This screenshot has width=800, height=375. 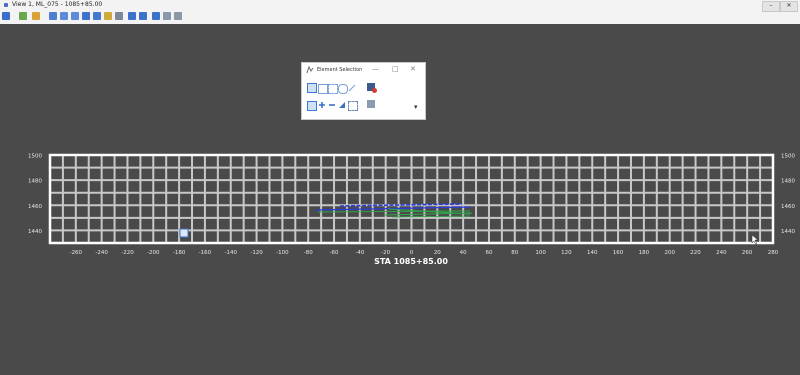 I want to click on x-tick-label: 220, so click(x=695, y=253).